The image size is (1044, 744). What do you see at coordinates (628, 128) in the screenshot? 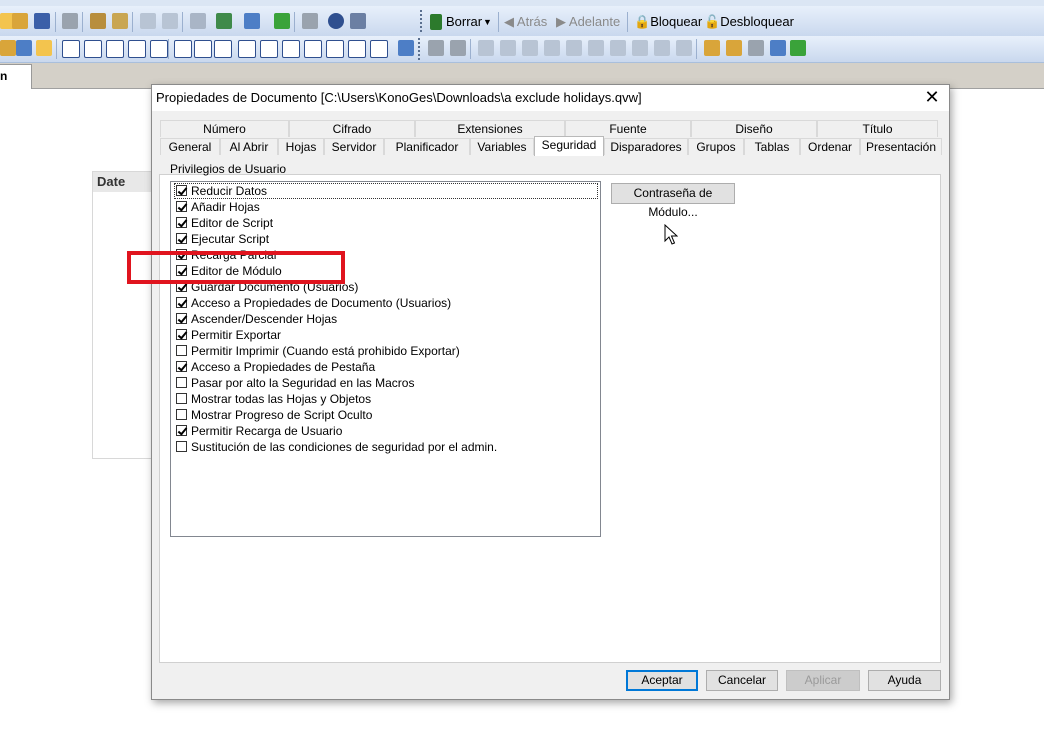
I see `tab-fuente: Fuente` at bounding box center [628, 128].